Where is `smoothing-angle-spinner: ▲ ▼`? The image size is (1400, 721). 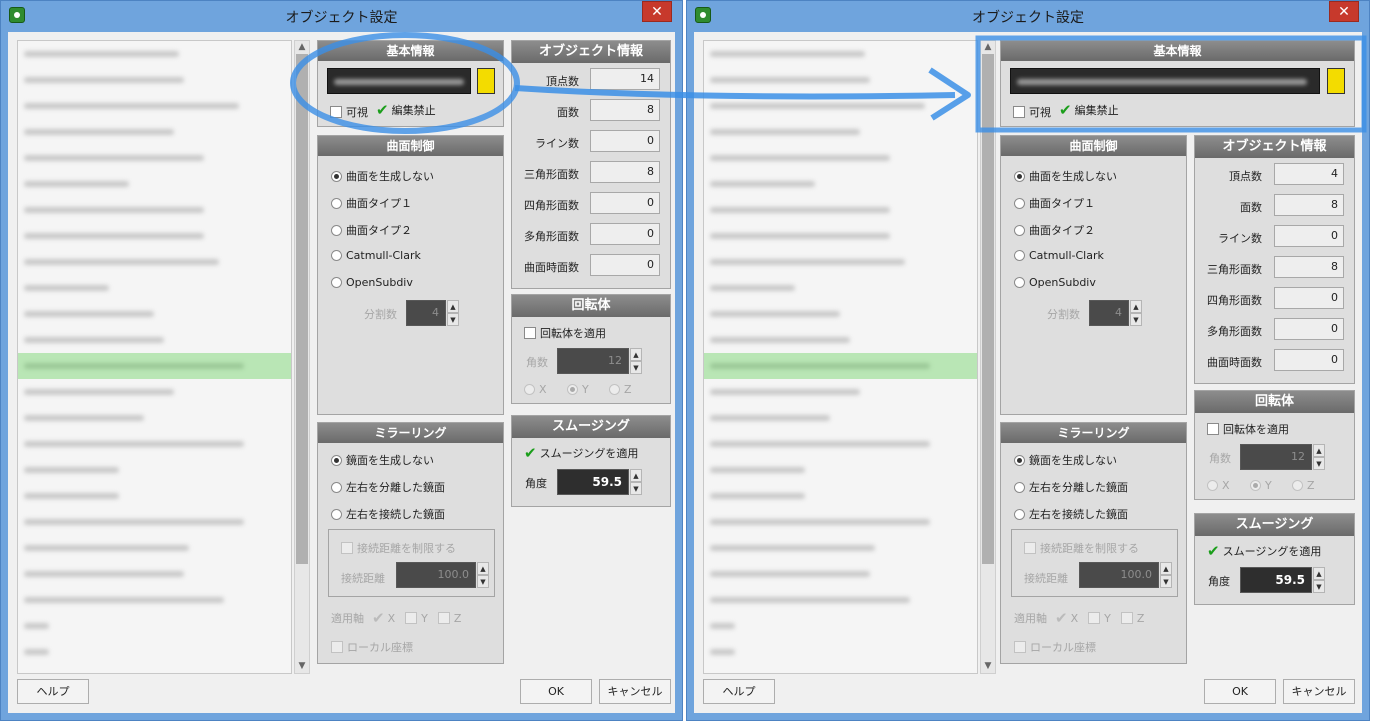 smoothing-angle-spinner: ▲ ▼ is located at coordinates (1319, 580).